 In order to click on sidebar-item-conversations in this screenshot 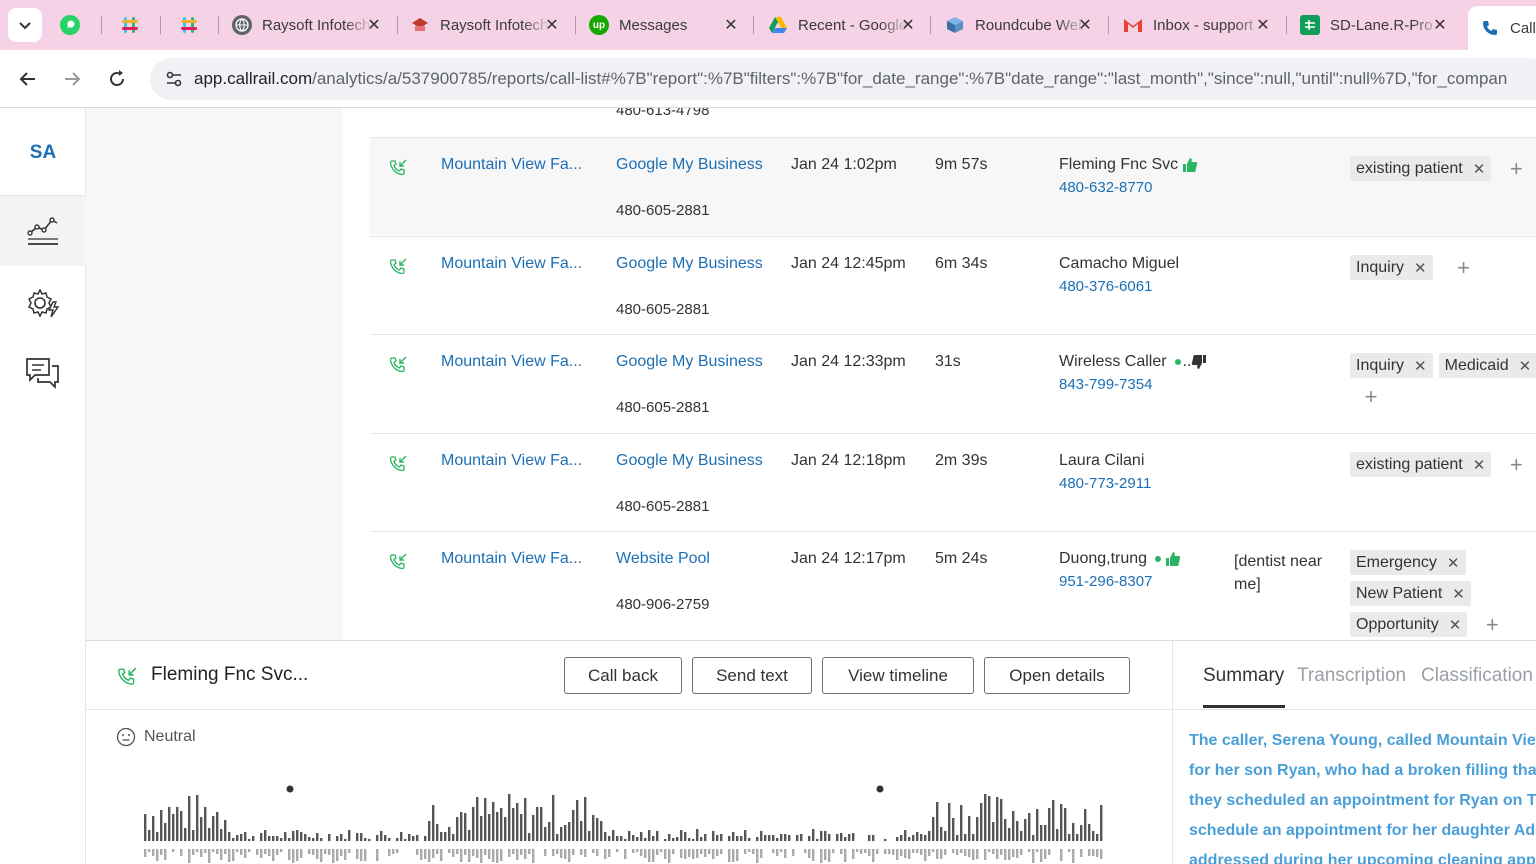, I will do `click(43, 373)`.